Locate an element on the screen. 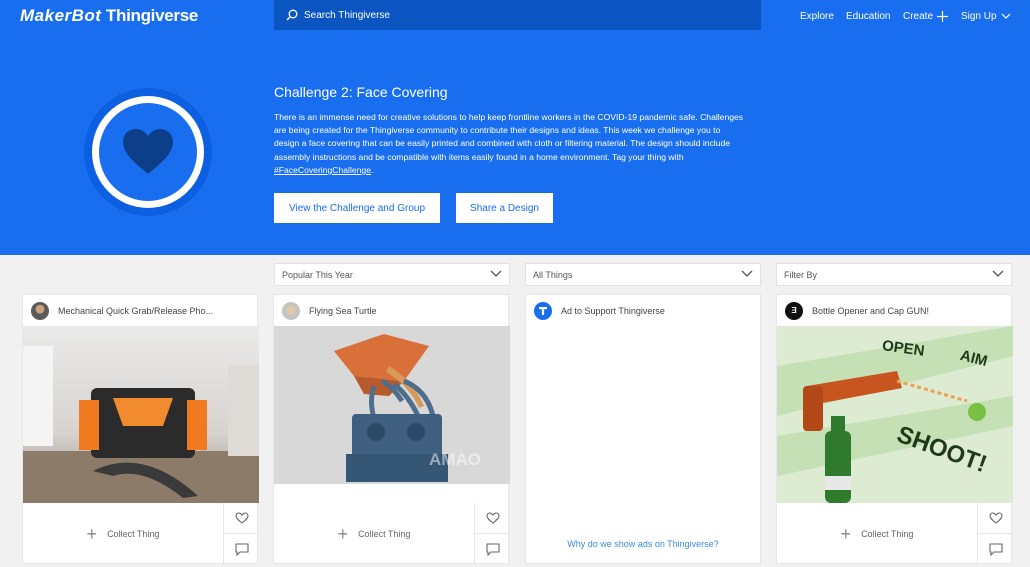 This screenshot has width=1030, height=567. search-icon is located at coordinates (292, 15).